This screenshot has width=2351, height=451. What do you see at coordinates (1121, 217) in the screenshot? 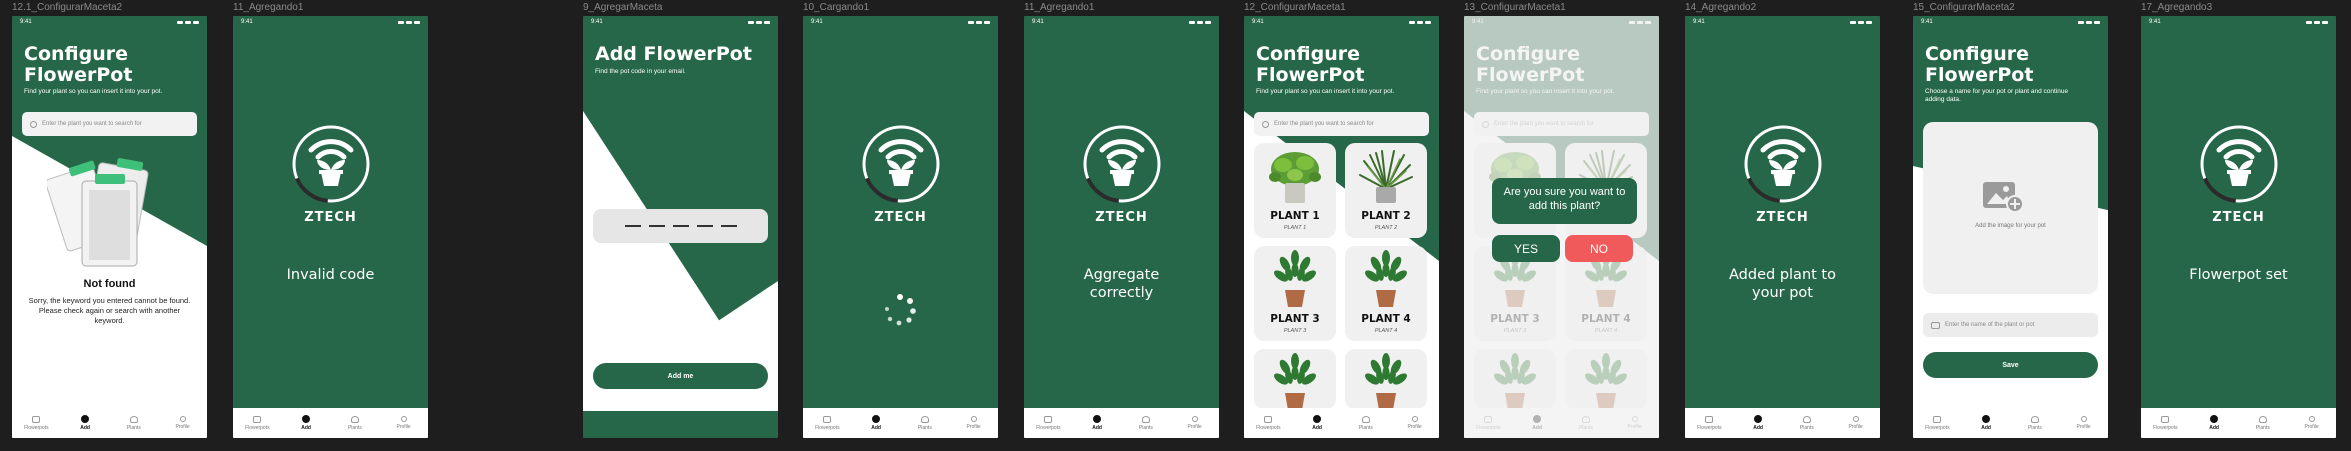
I see `brand-name: ZTECH` at bounding box center [1121, 217].